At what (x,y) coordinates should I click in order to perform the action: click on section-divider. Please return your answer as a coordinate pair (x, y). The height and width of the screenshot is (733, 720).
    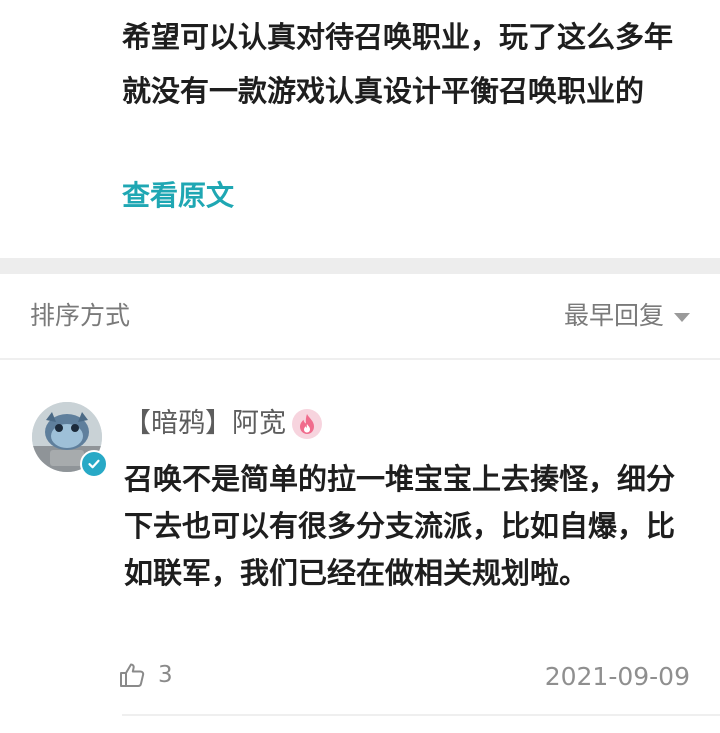
    Looking at the image, I should click on (360, 266).